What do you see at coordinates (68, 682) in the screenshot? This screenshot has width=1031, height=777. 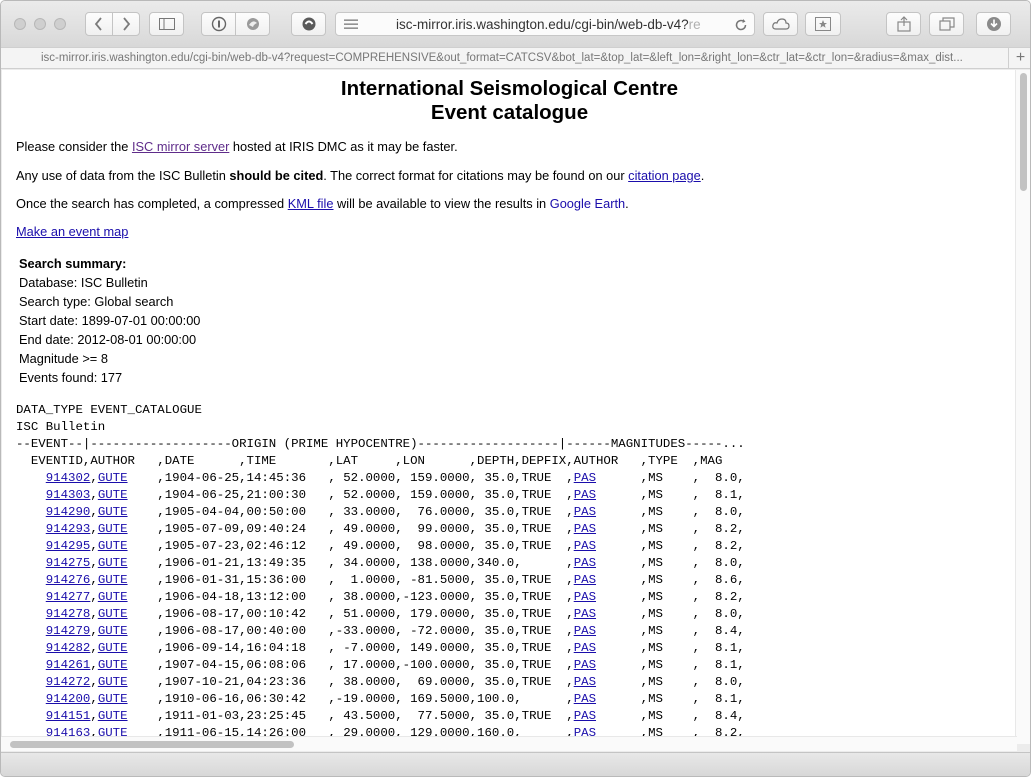 I see `event-id-link: 914272` at bounding box center [68, 682].